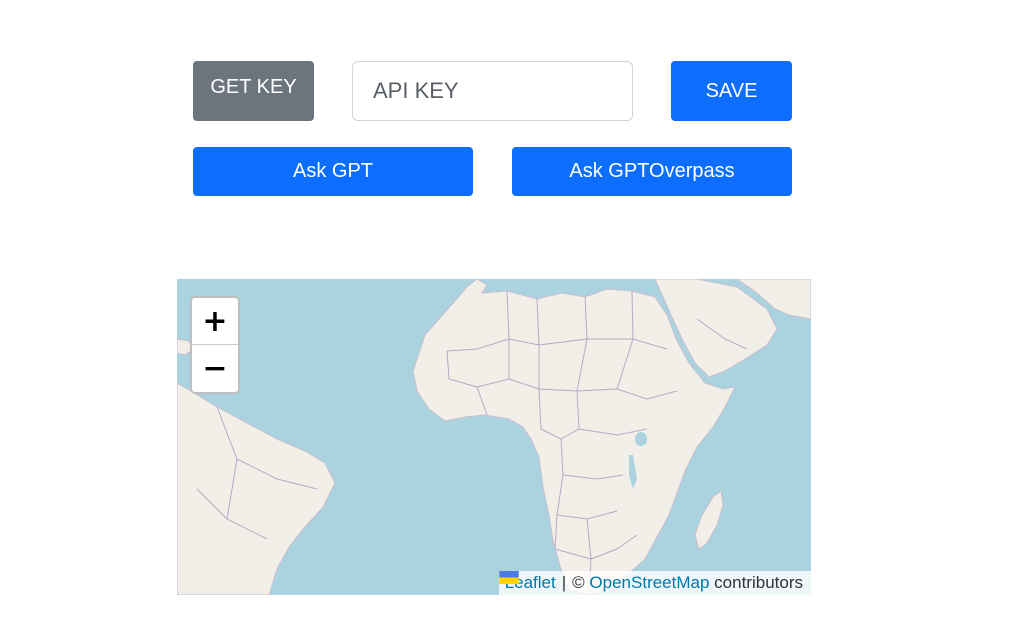  Describe the element at coordinates (333, 171) in the screenshot. I see `ask-gpt-button: Ask GPT` at that location.